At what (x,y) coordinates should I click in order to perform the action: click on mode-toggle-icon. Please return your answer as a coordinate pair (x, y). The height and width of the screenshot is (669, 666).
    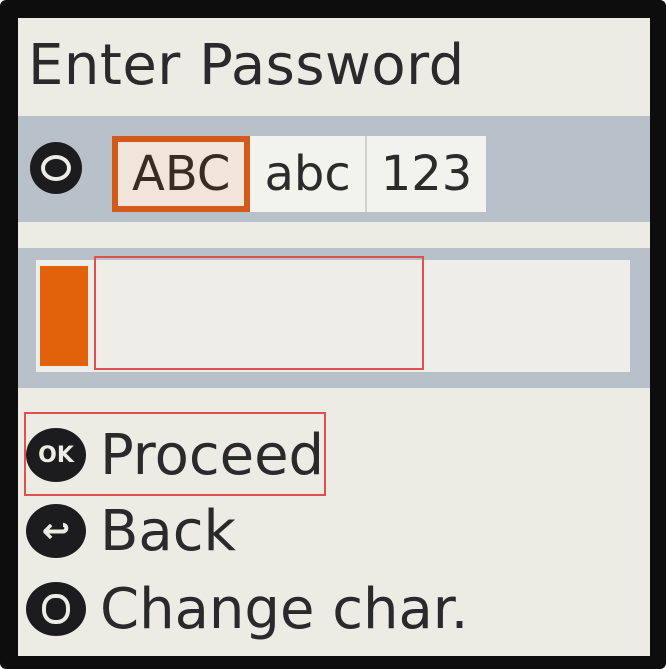
    Looking at the image, I should click on (56, 168).